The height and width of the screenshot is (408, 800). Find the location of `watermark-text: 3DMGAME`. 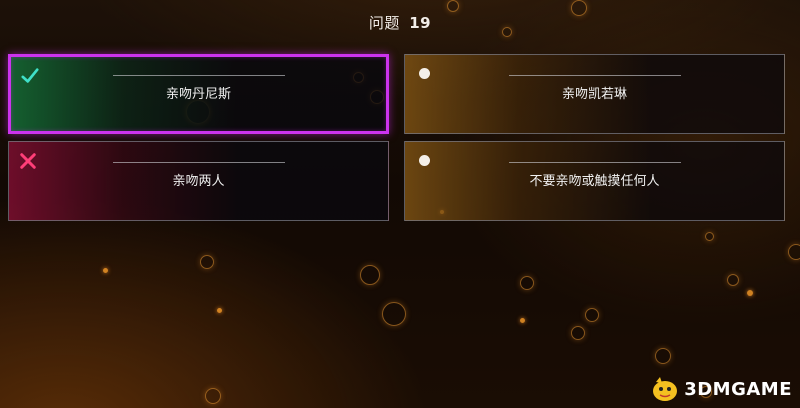

watermark-text: 3DMGAME is located at coordinates (738, 389).